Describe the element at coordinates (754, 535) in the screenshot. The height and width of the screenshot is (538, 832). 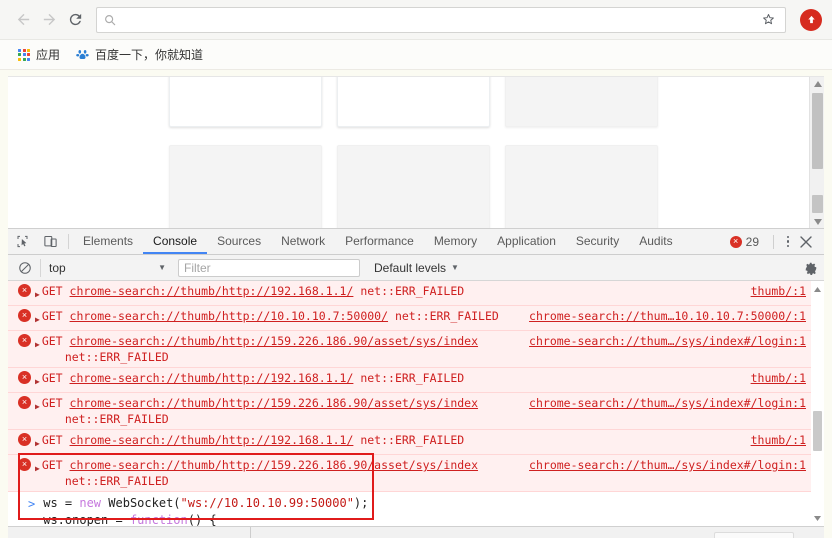
I see `bottom-ghost-button` at that location.